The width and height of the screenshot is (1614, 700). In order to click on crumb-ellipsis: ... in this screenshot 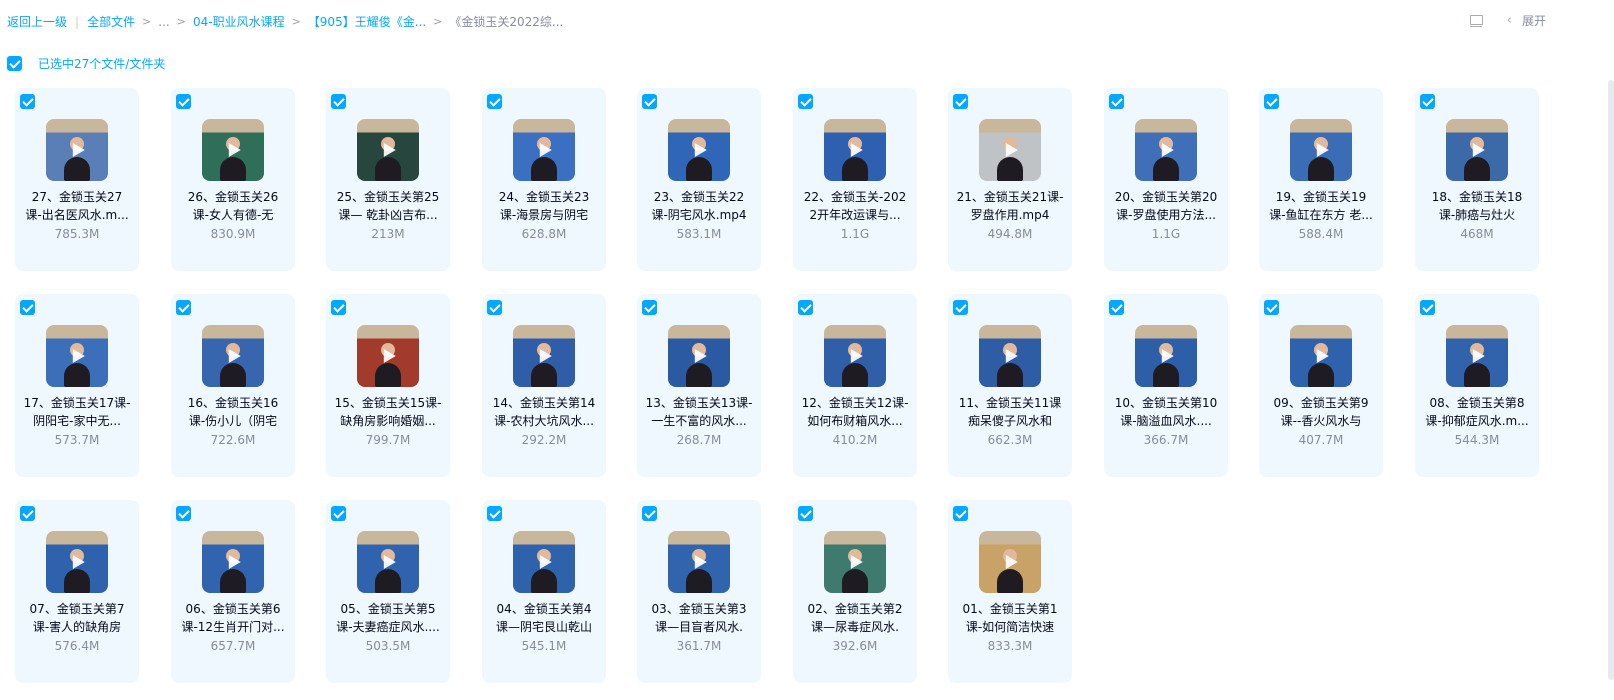, I will do `click(163, 22)`.